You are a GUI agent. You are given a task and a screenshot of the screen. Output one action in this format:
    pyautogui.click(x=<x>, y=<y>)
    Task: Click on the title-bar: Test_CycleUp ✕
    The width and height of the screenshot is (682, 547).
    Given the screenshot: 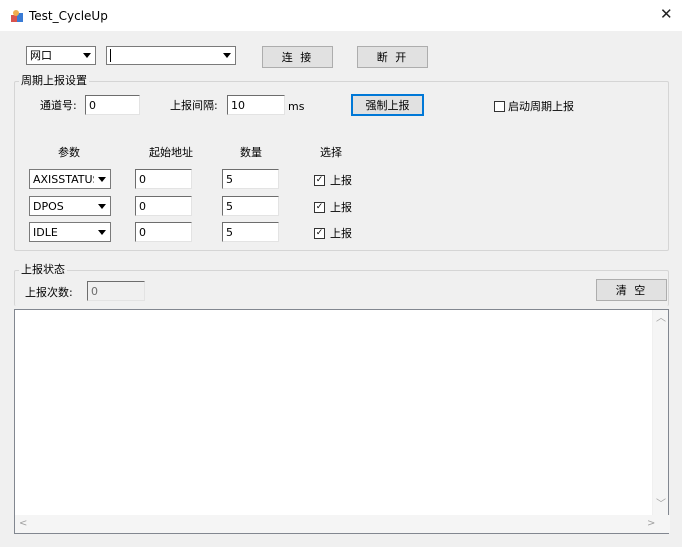 What is the action you would take?
    pyautogui.click(x=341, y=15)
    